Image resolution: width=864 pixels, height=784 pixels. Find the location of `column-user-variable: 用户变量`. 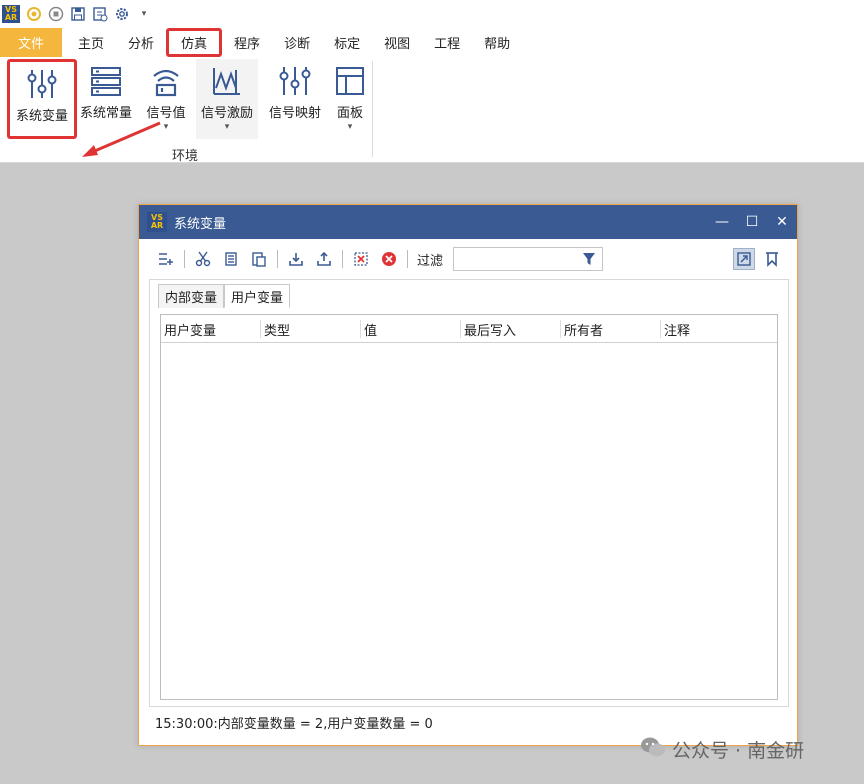

column-user-variable: 用户变量 is located at coordinates (211, 329).